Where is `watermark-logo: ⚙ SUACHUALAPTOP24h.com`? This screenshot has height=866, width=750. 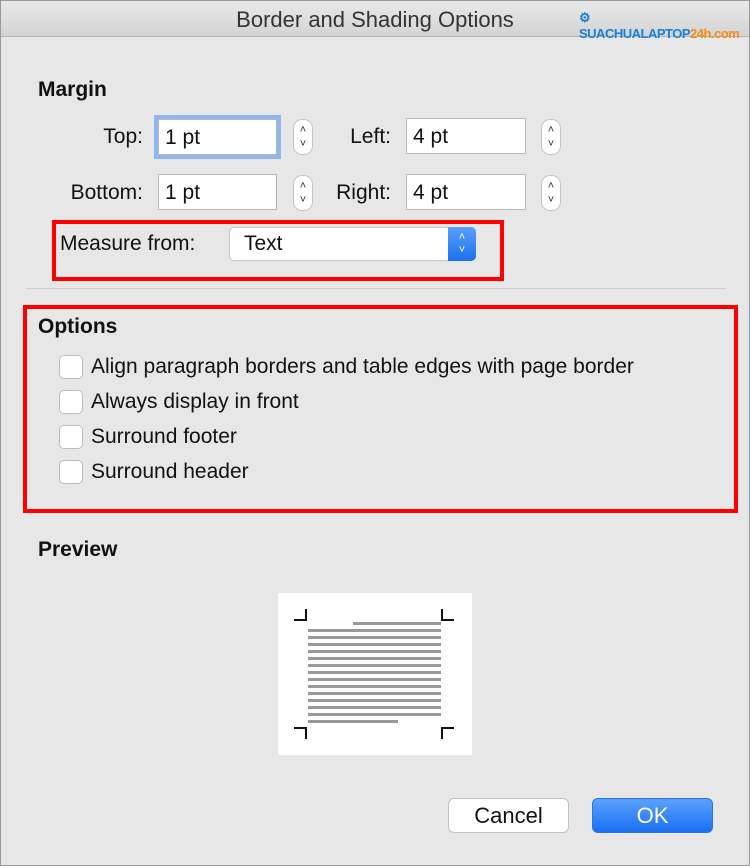 watermark-logo: ⚙ SUACHUALAPTOP24h.com is located at coordinates (659, 25).